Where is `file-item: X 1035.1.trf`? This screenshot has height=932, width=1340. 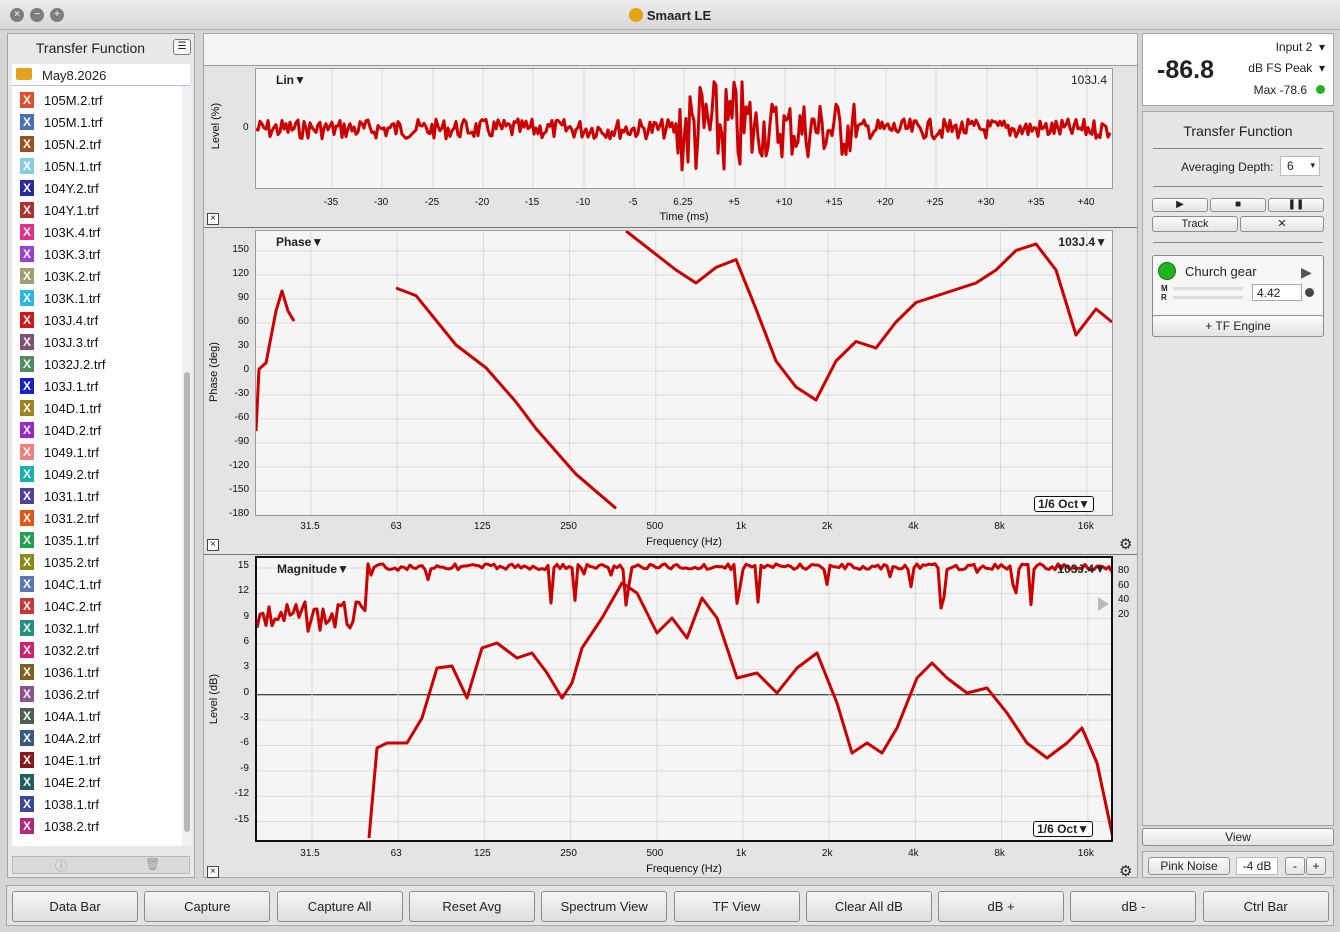 file-item: X 1035.1.trf is located at coordinates (97, 540).